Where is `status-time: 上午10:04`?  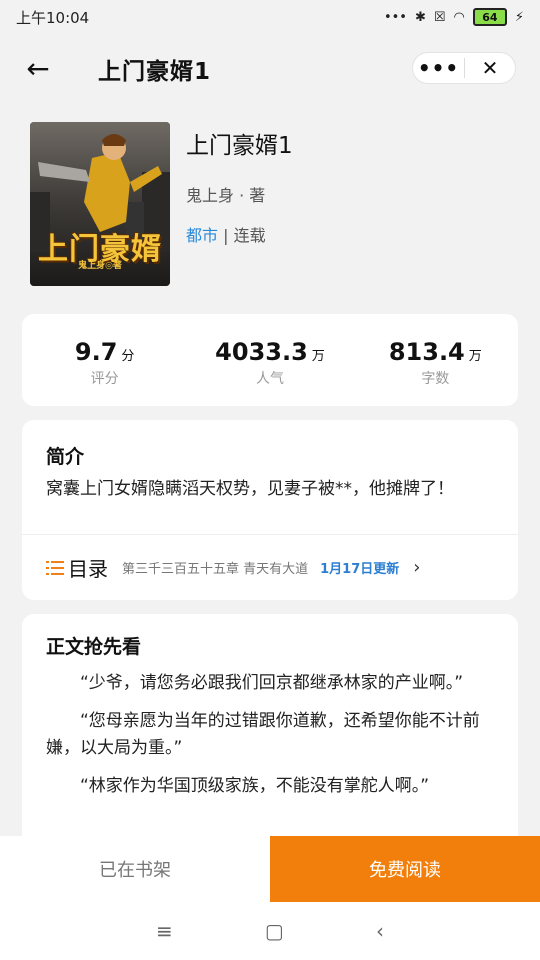
status-time: 上午10:04 is located at coordinates (53, 17).